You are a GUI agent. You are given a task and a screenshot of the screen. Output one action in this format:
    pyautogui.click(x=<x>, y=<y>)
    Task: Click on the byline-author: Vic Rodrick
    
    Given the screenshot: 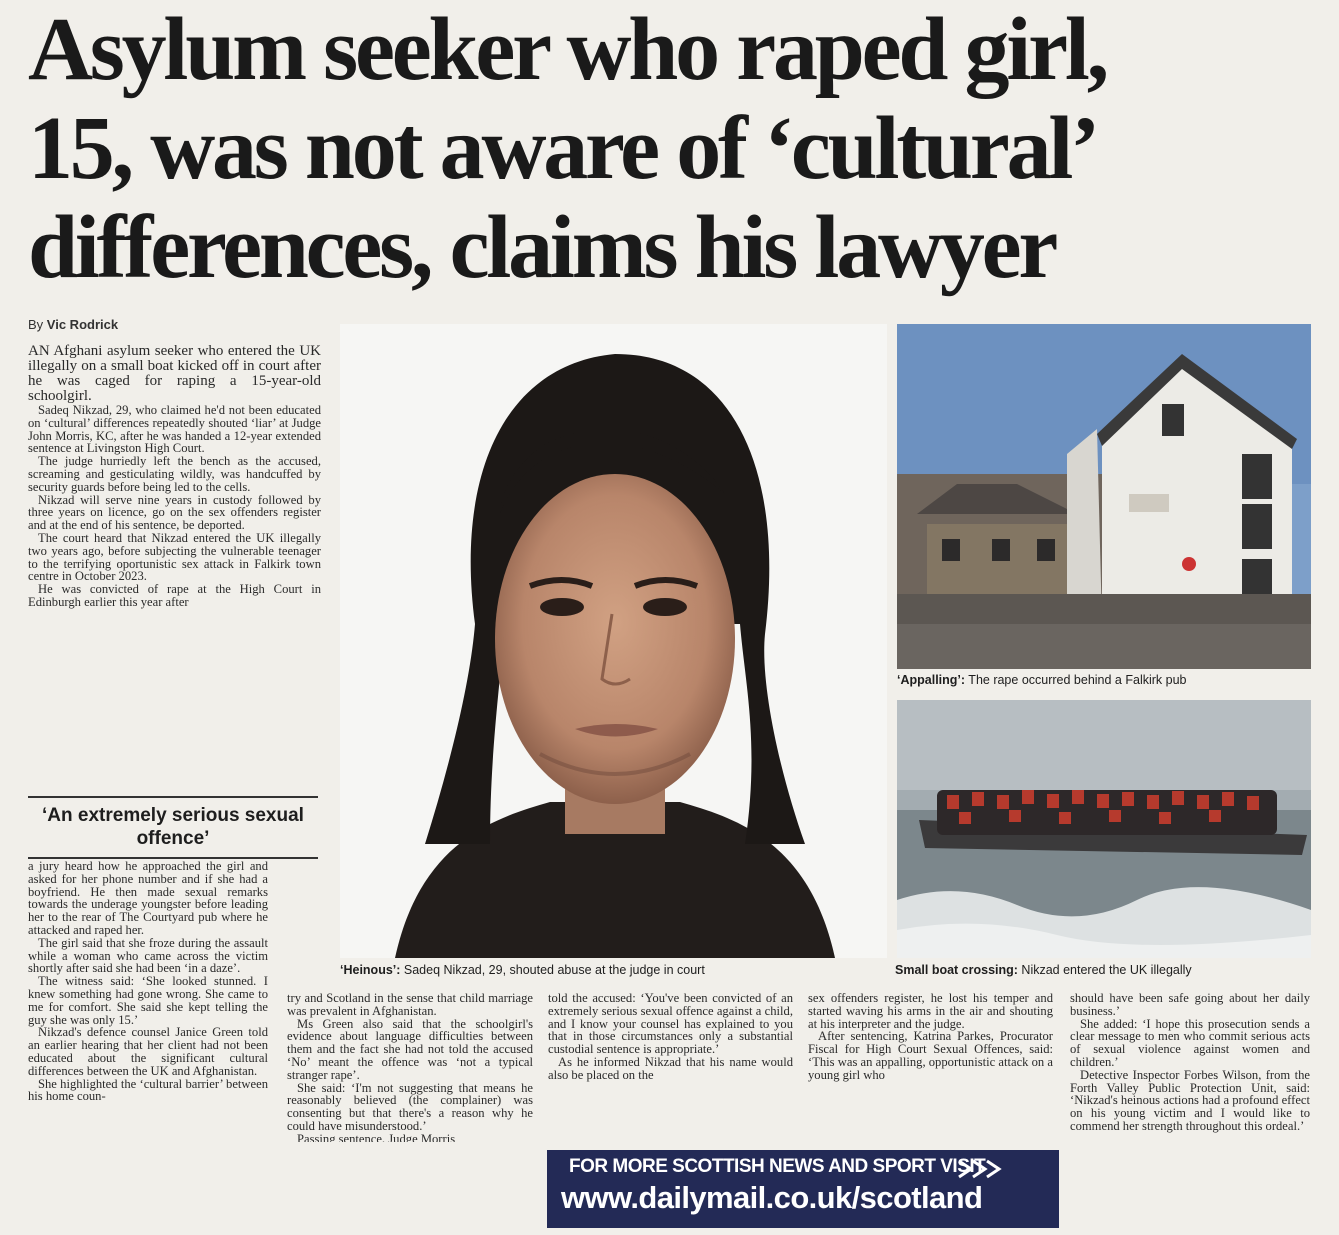 What is the action you would take?
    pyautogui.click(x=82, y=324)
    